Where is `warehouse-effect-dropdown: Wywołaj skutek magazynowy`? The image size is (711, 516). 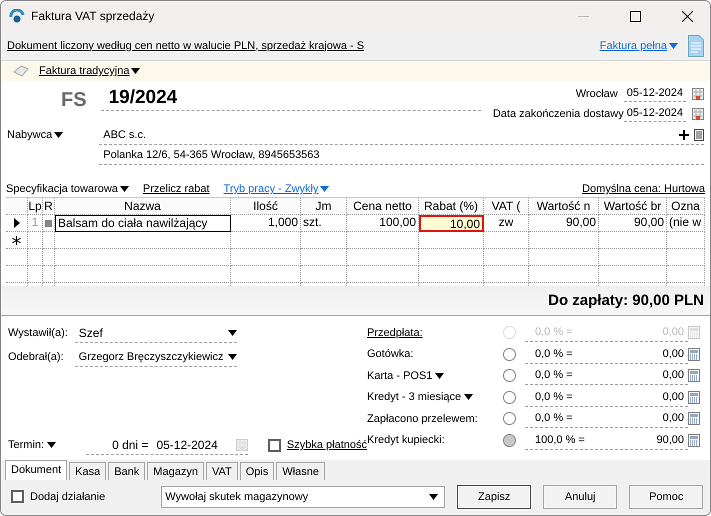
warehouse-effect-dropdown: Wywołaj skutek magazynowy is located at coordinates (303, 497).